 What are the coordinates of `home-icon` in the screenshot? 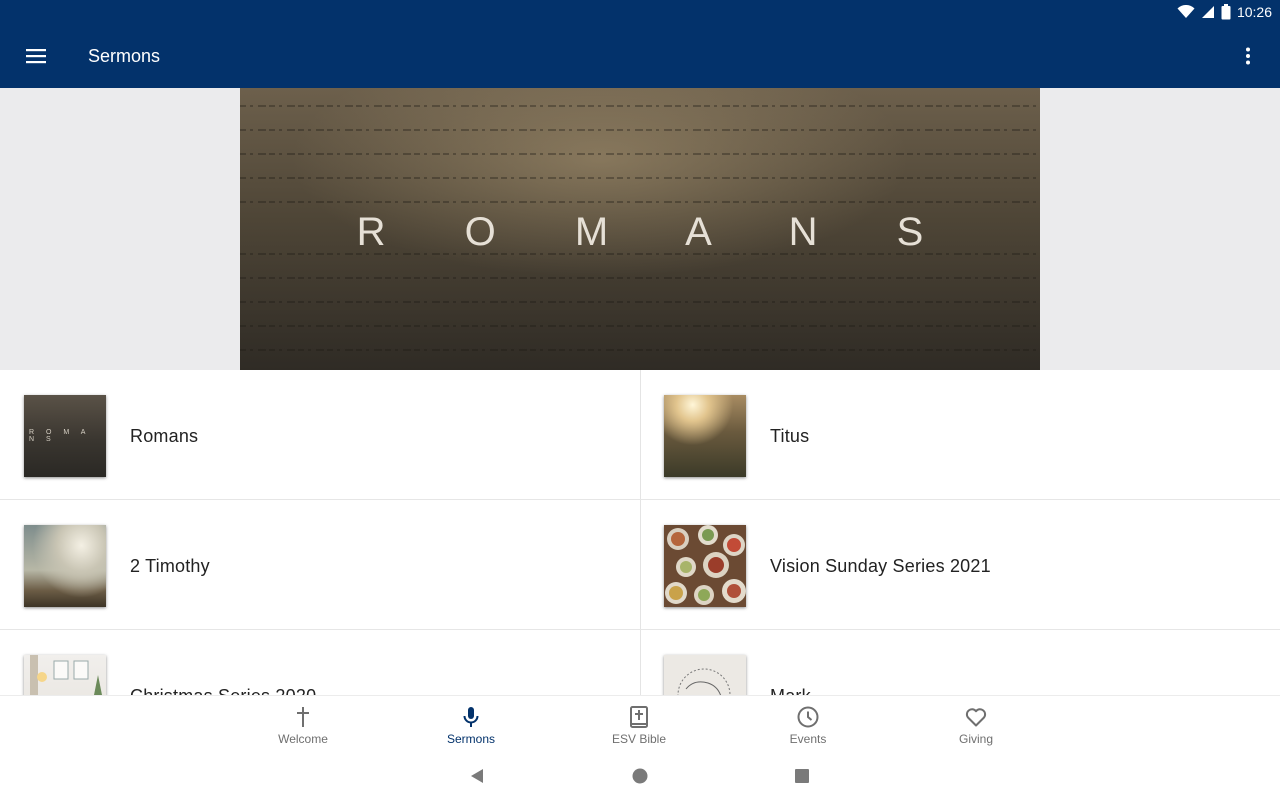 It's located at (640, 776).